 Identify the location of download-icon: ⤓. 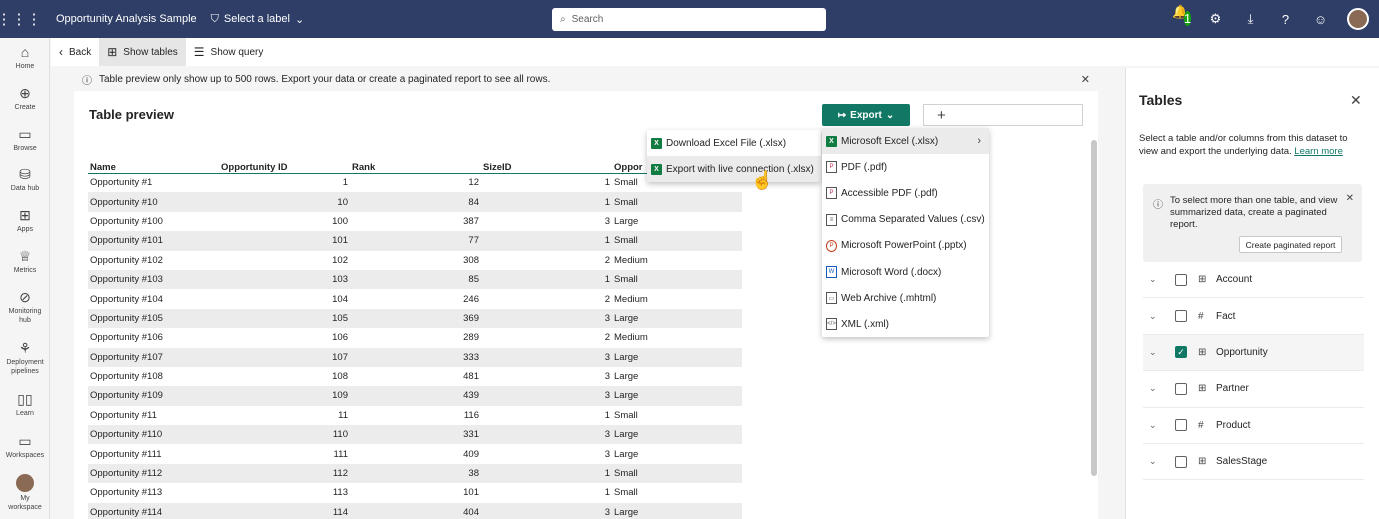
(1250, 19).